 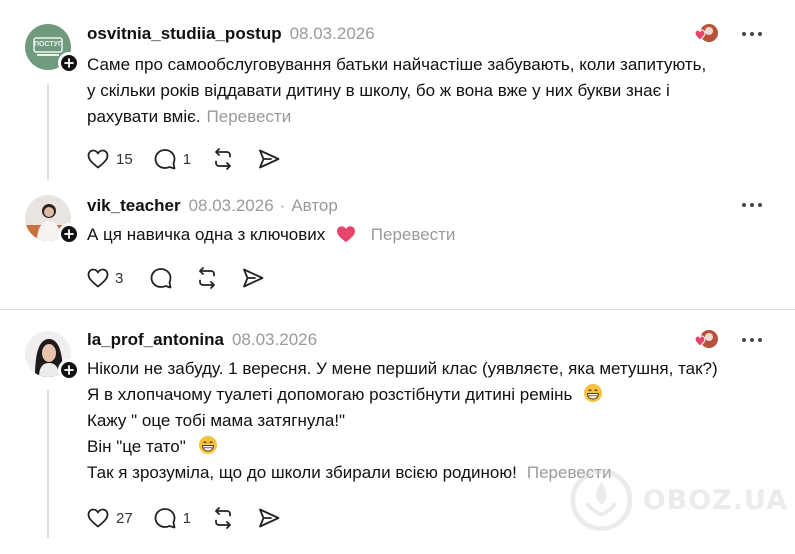 What do you see at coordinates (124, 518) in the screenshot?
I see `like-count: 27` at bounding box center [124, 518].